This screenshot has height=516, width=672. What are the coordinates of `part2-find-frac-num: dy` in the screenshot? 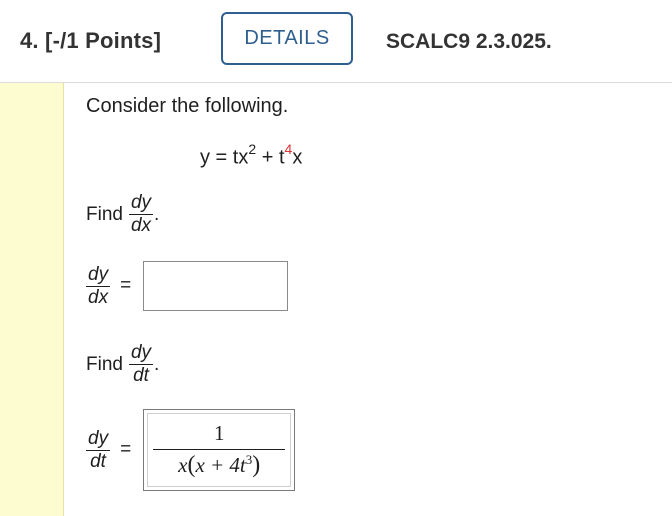 It's located at (141, 353).